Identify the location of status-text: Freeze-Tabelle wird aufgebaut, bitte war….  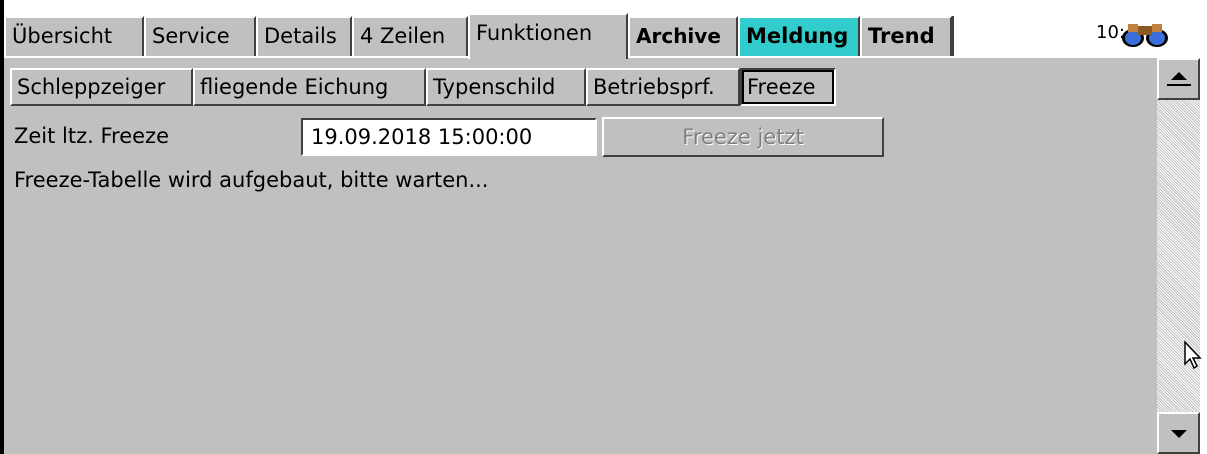
(251, 180).